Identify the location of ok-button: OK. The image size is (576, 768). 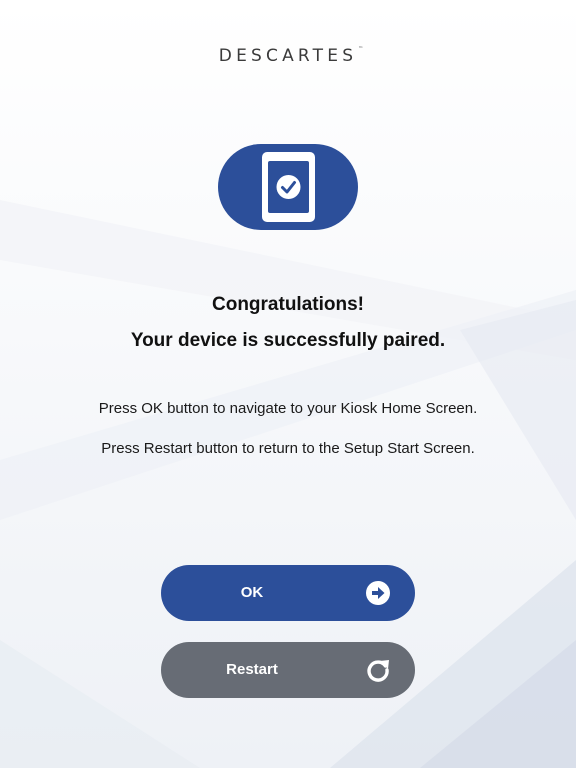
(288, 593).